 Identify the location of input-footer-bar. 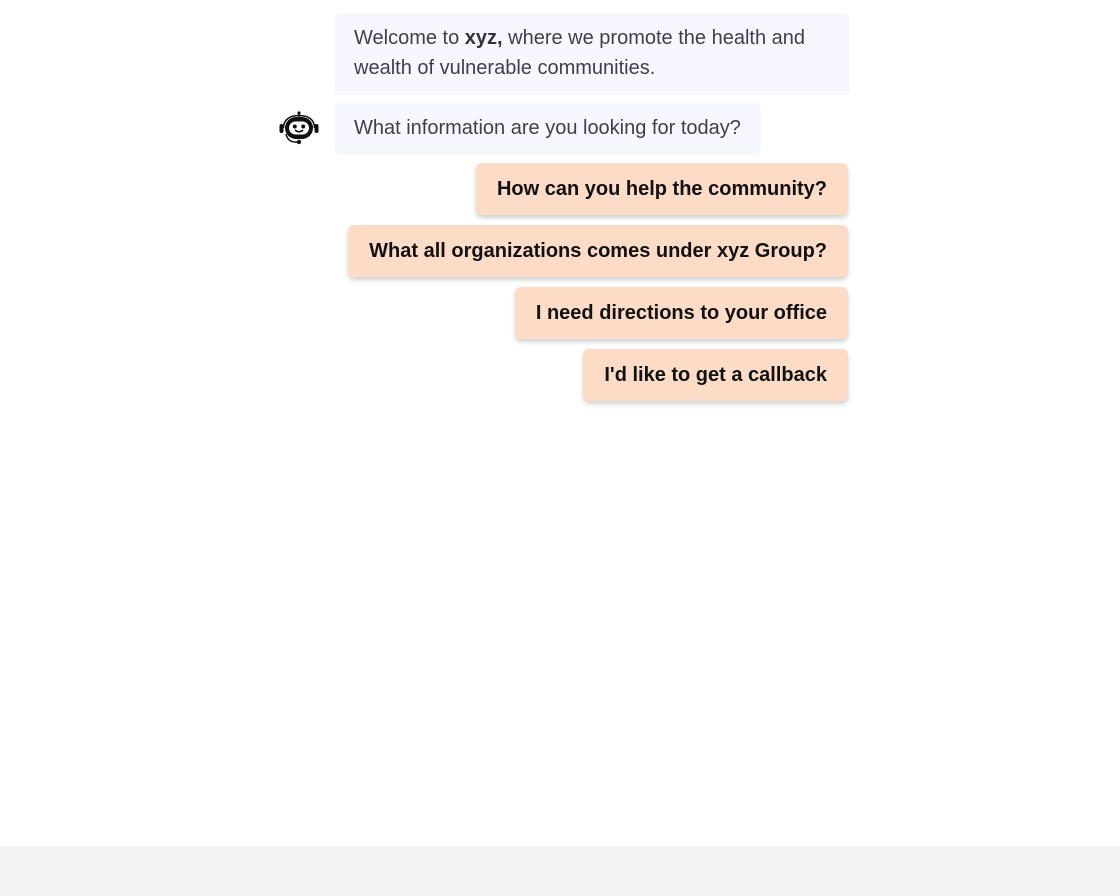
(560, 871).